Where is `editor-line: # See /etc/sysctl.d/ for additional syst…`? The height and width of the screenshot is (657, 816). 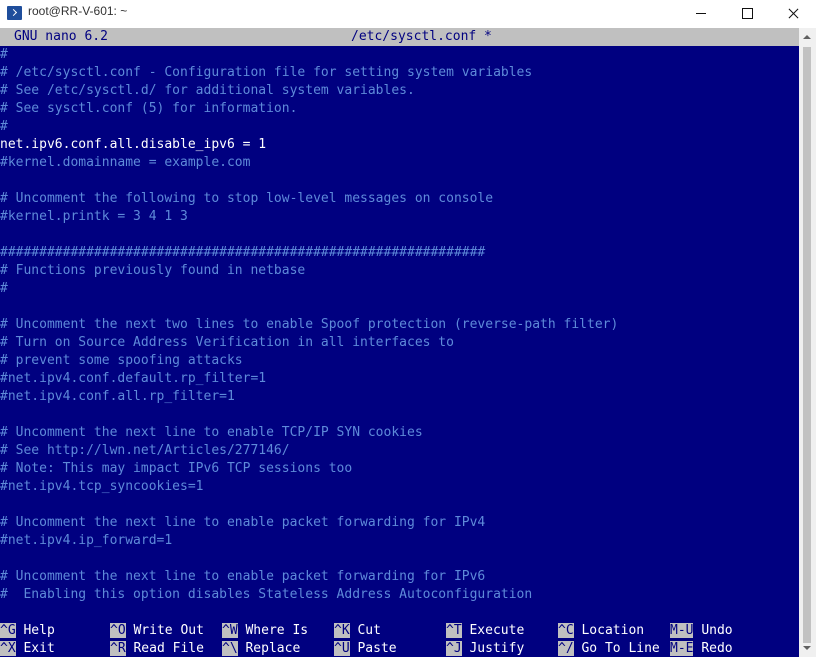 editor-line: # See /etc/sysctl.d/ for additional syst… is located at coordinates (399, 91).